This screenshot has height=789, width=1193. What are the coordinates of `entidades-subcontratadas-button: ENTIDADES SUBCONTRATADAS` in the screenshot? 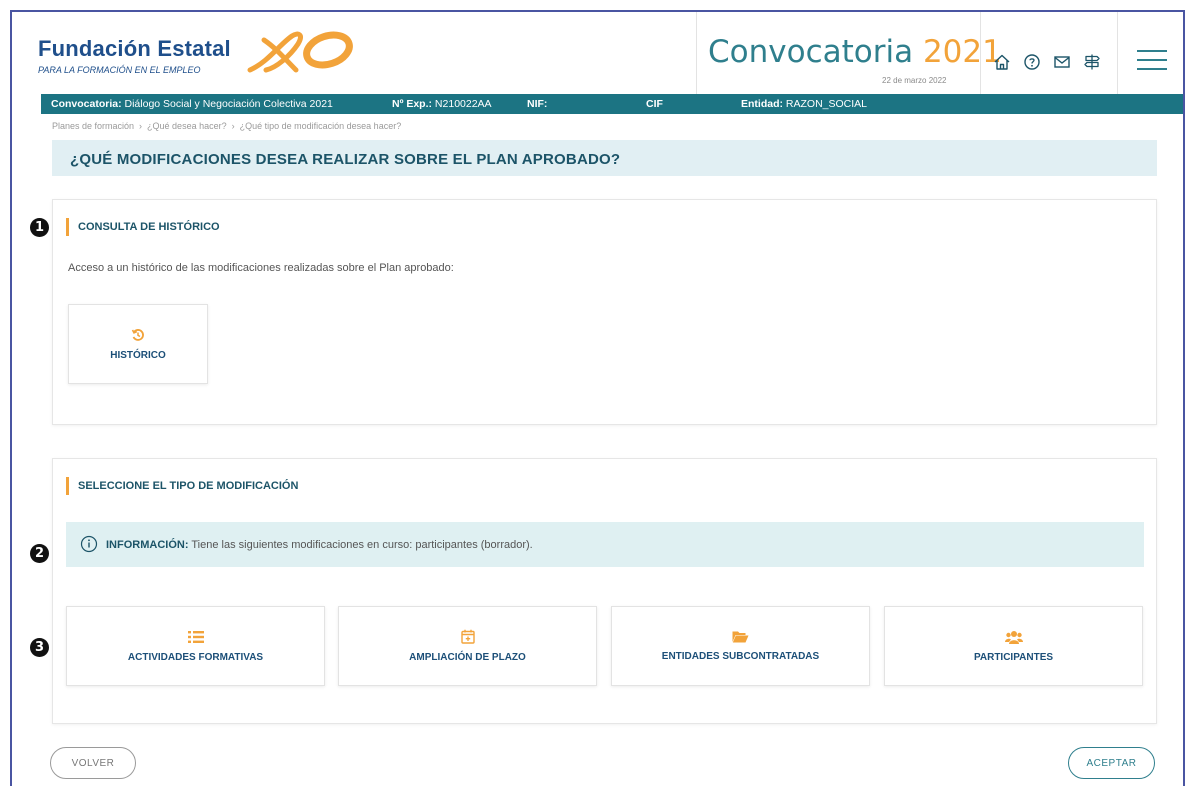 It's located at (740, 646).